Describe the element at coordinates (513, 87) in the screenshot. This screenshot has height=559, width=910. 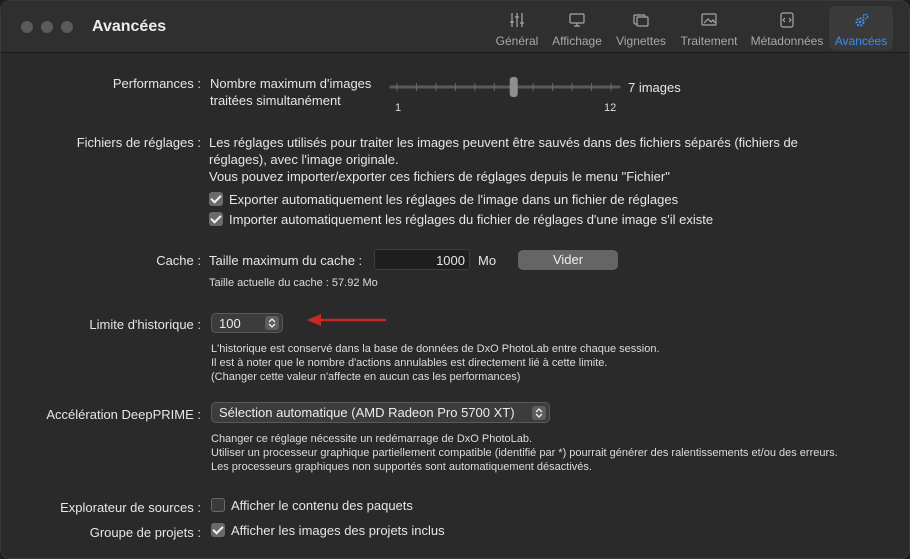
I see `slider-knob` at that location.